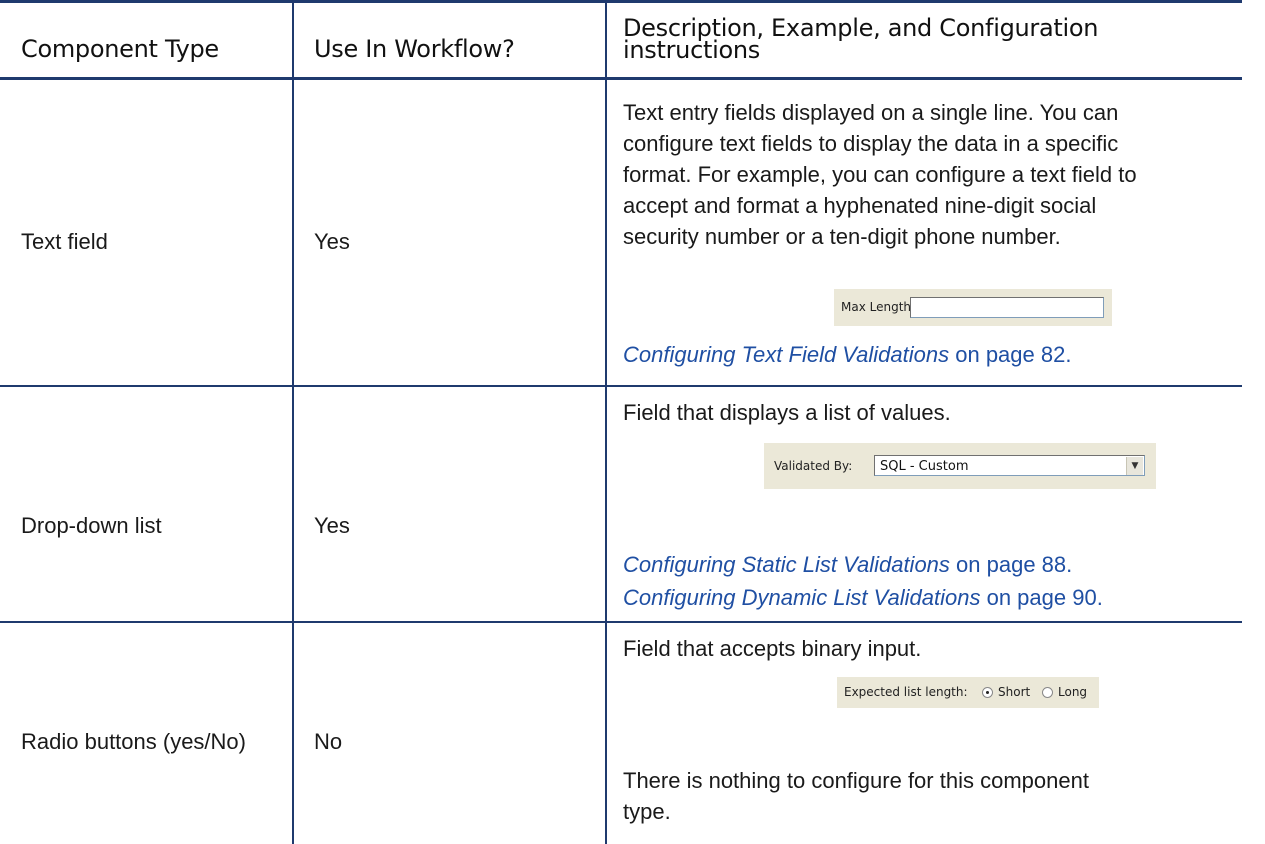  I want to click on max-length-label: Max Length:, so click(878, 307).